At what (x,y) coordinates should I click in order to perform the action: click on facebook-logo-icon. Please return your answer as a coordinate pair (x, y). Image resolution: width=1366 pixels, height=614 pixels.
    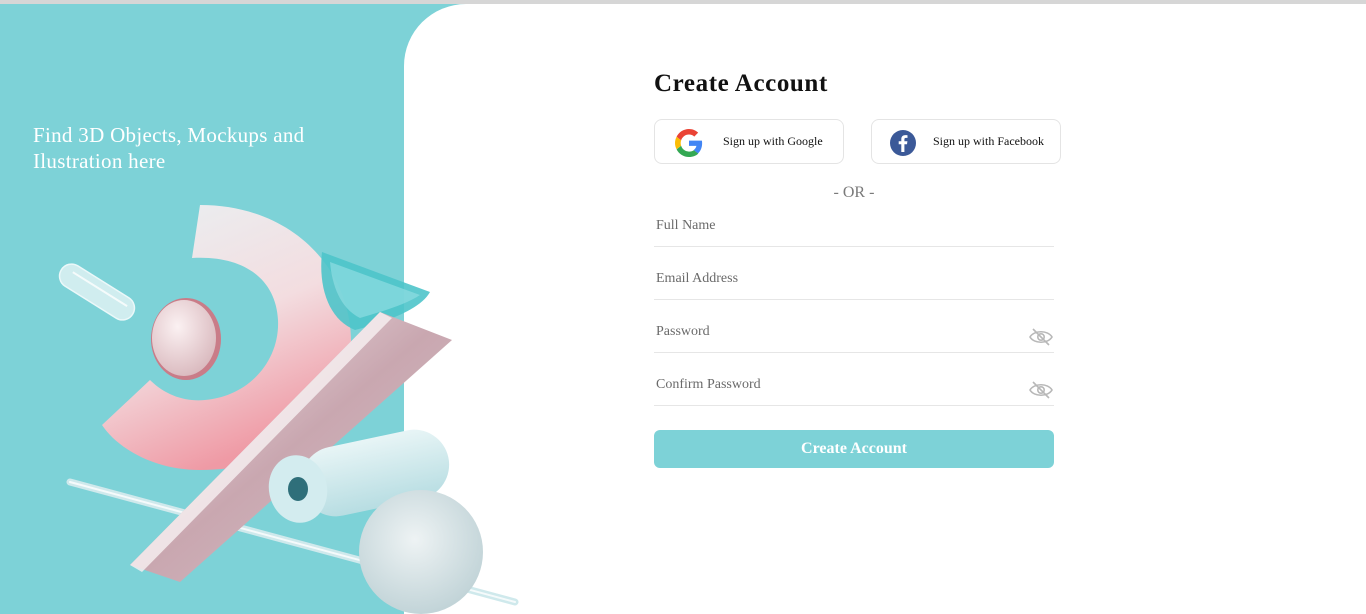
    Looking at the image, I should click on (903, 143).